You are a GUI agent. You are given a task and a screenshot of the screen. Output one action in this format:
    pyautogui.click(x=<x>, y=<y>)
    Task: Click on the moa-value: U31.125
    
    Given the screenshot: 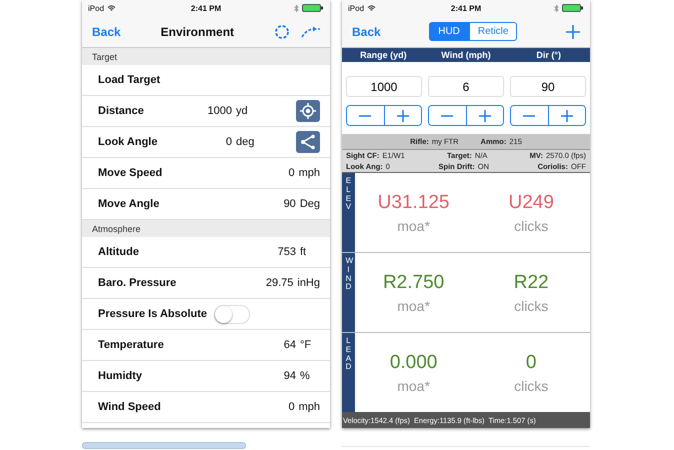 What is the action you would take?
    pyautogui.click(x=414, y=203)
    